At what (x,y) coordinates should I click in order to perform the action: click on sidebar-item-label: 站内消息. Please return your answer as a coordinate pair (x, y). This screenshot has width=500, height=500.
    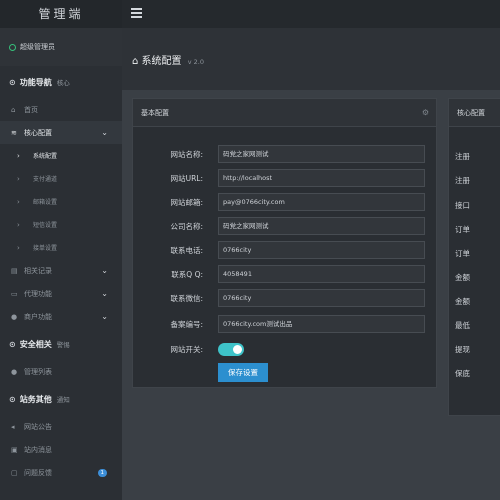
    Looking at the image, I should click on (38, 449).